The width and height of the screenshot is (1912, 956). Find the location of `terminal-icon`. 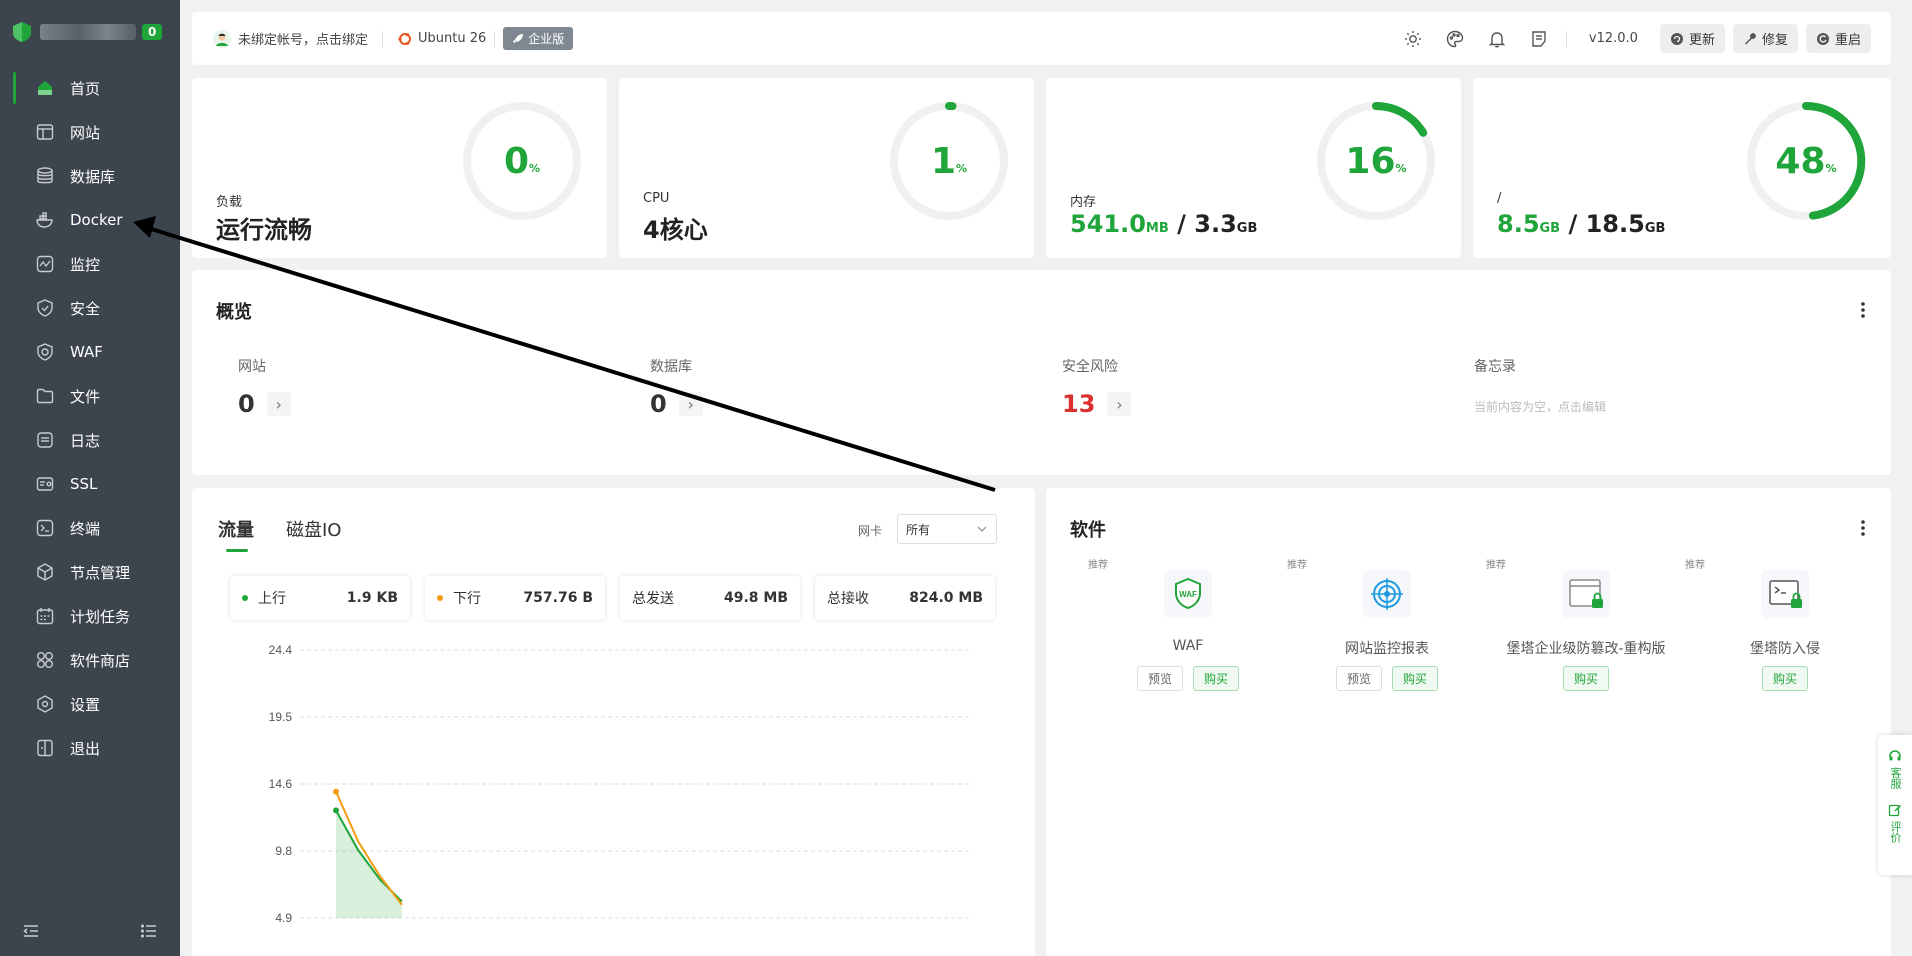

terminal-icon is located at coordinates (45, 528).